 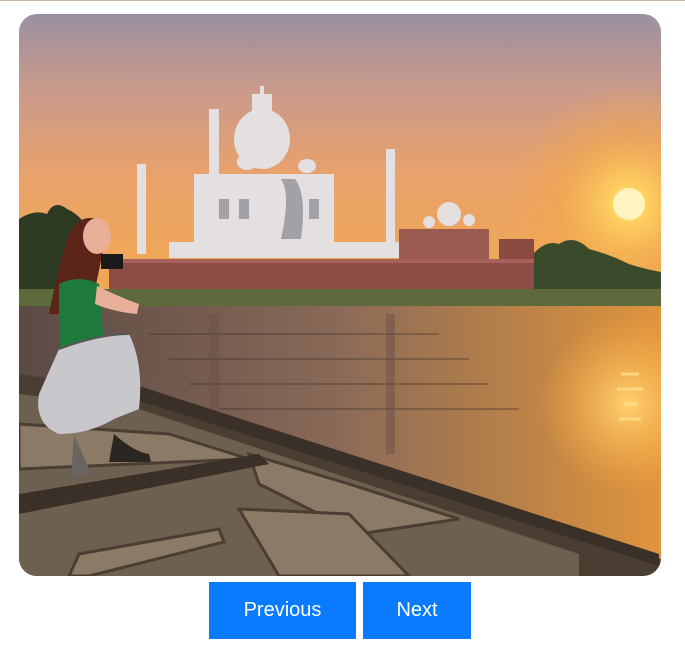 I want to click on slideshow-controls: Previous Next, so click(x=340, y=610).